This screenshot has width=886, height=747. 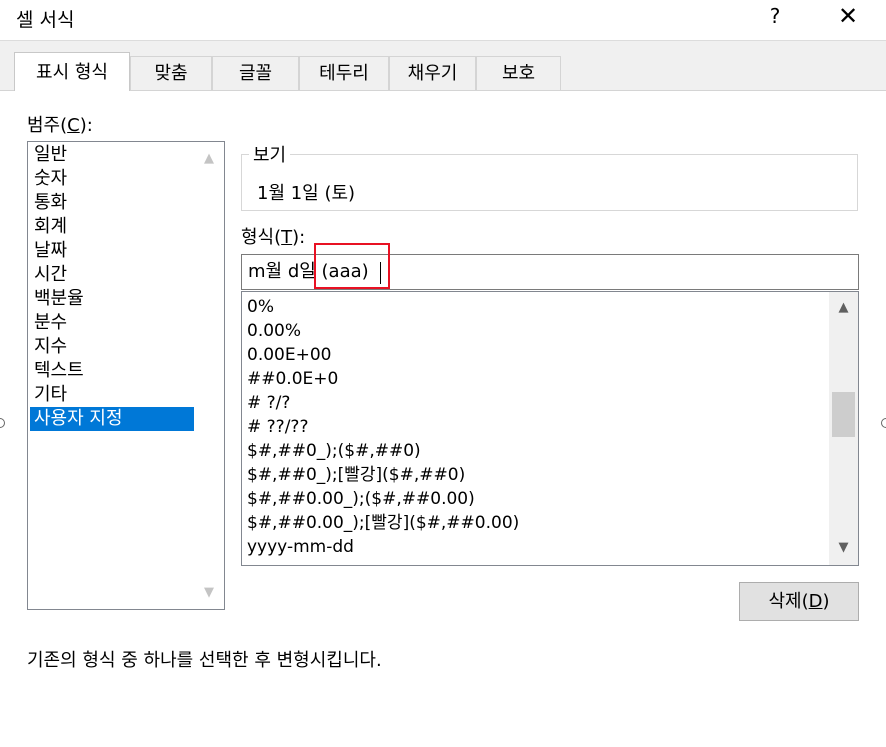 I want to click on format-item: # ??/??, so click(x=277, y=427).